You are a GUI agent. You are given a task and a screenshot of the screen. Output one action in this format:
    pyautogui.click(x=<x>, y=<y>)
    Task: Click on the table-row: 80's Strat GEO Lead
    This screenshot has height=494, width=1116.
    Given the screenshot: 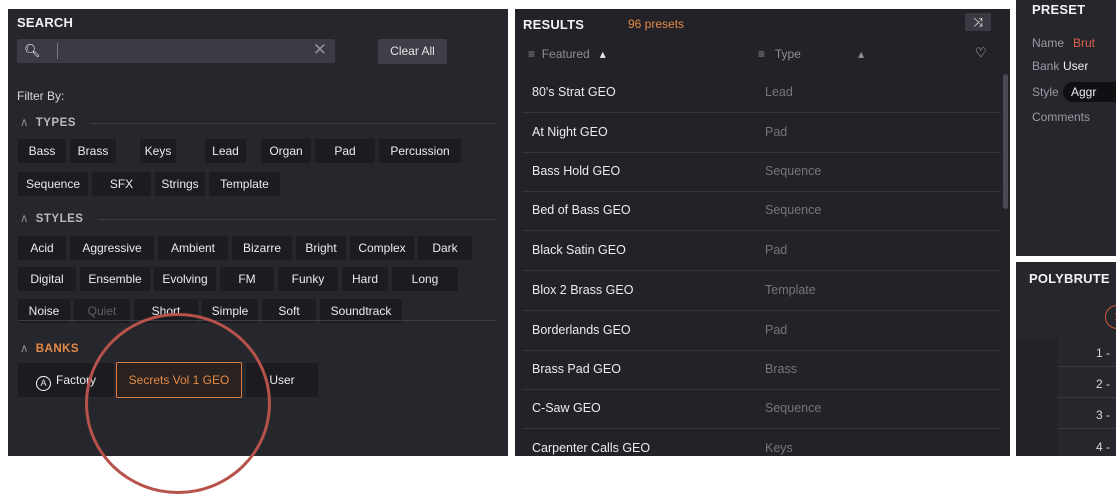 What is the action you would take?
    pyautogui.click(x=761, y=93)
    